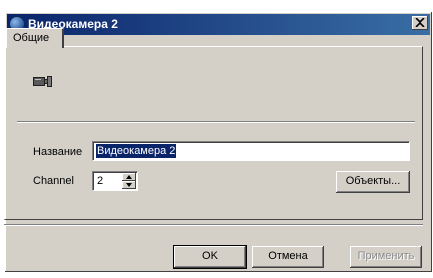  Describe the element at coordinates (53, 181) in the screenshot. I see `channel-label: Channel` at that location.